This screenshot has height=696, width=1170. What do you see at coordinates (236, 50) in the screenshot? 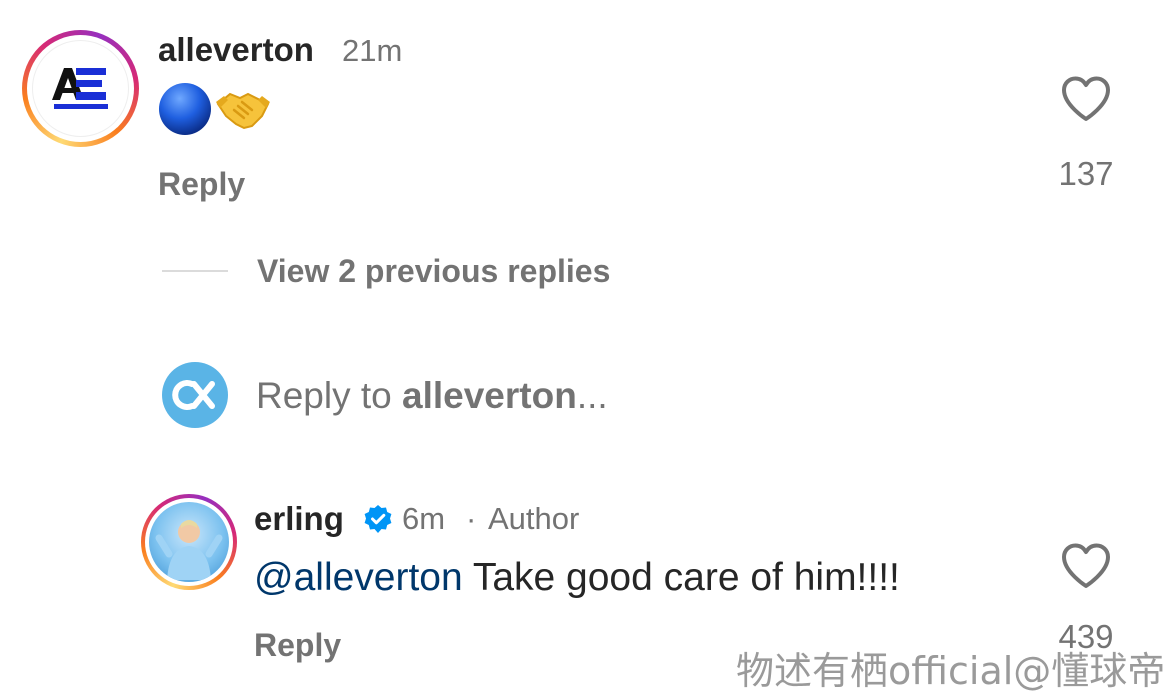
I see `comment-username: alleverton` at bounding box center [236, 50].